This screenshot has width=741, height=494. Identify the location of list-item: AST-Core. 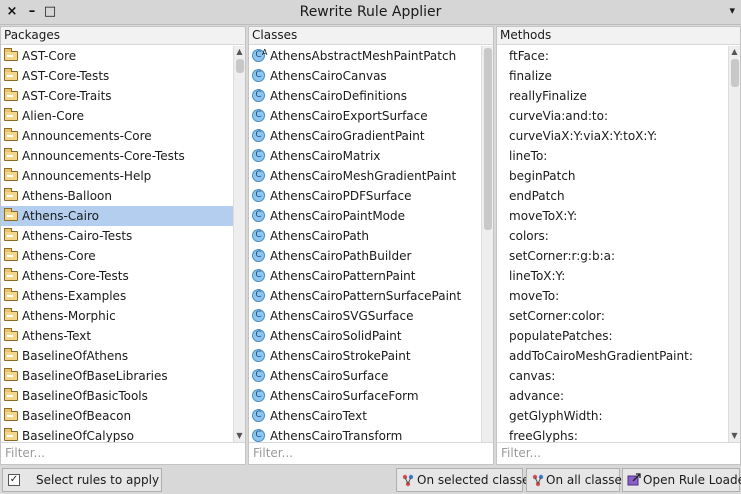
(117, 56).